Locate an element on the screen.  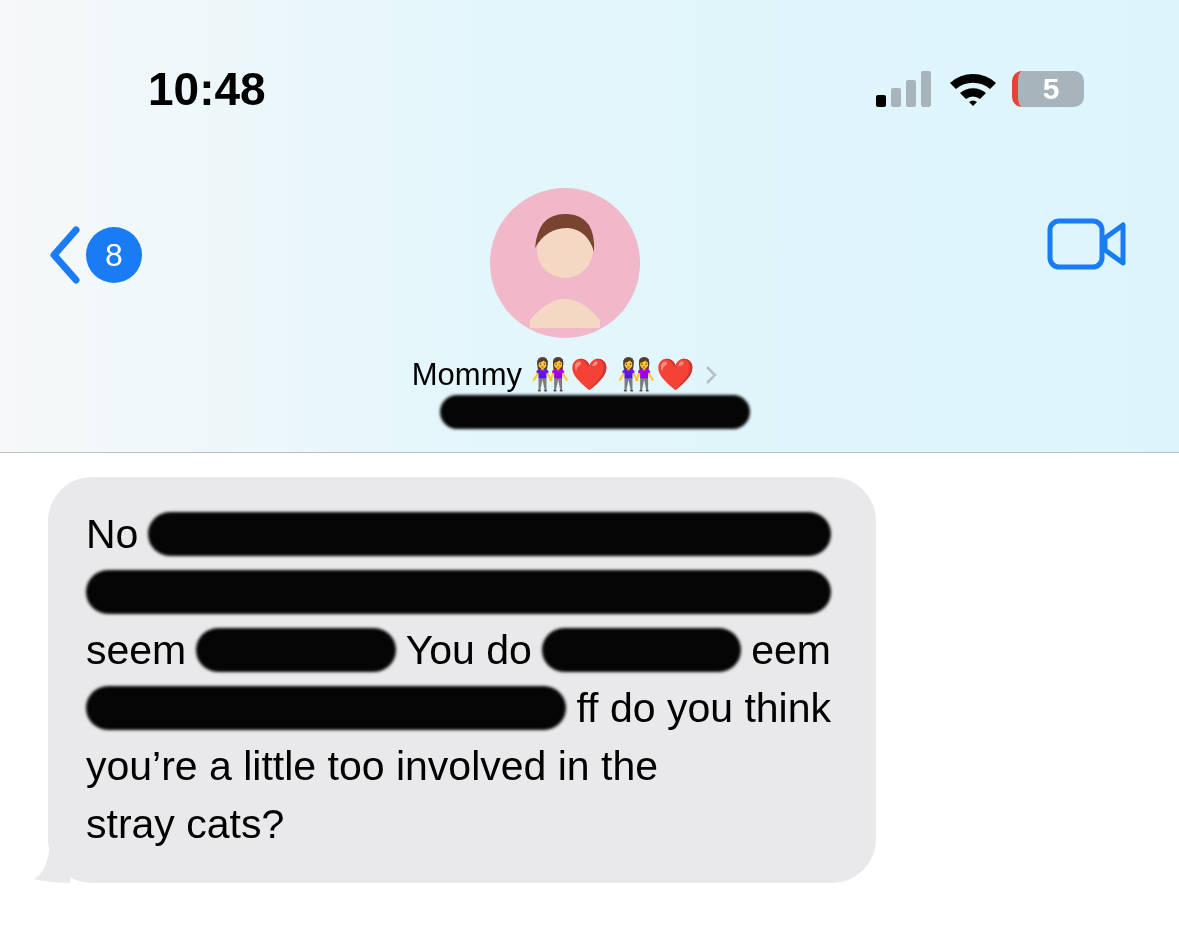
chevron-left-icon is located at coordinates (65, 255).